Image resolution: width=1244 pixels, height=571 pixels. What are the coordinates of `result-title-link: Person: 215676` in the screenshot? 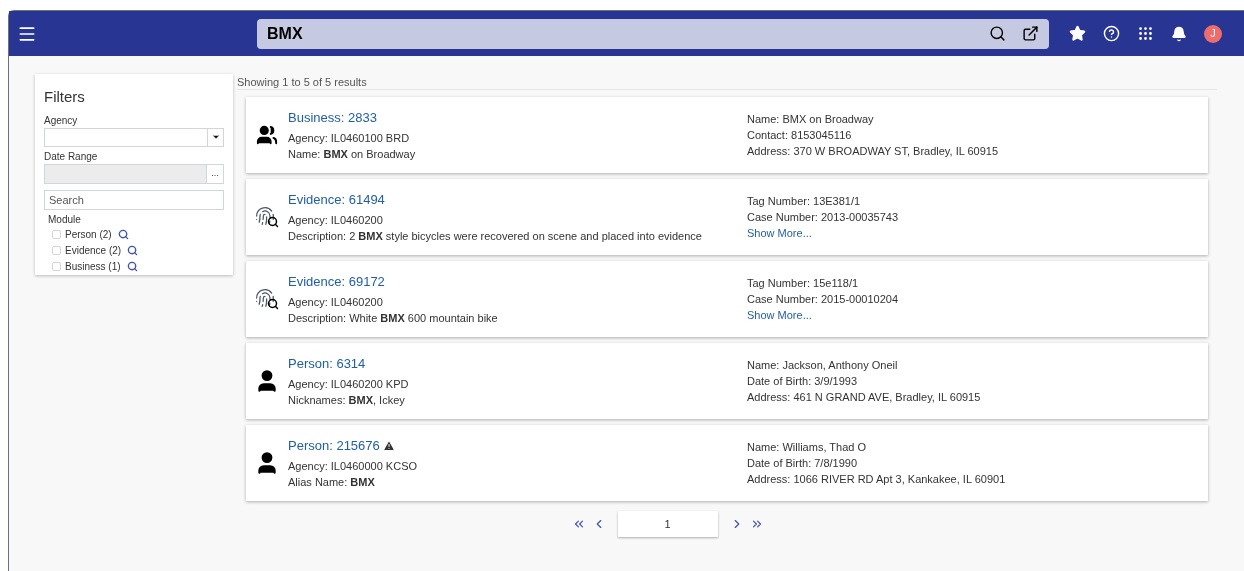 It's located at (334, 446).